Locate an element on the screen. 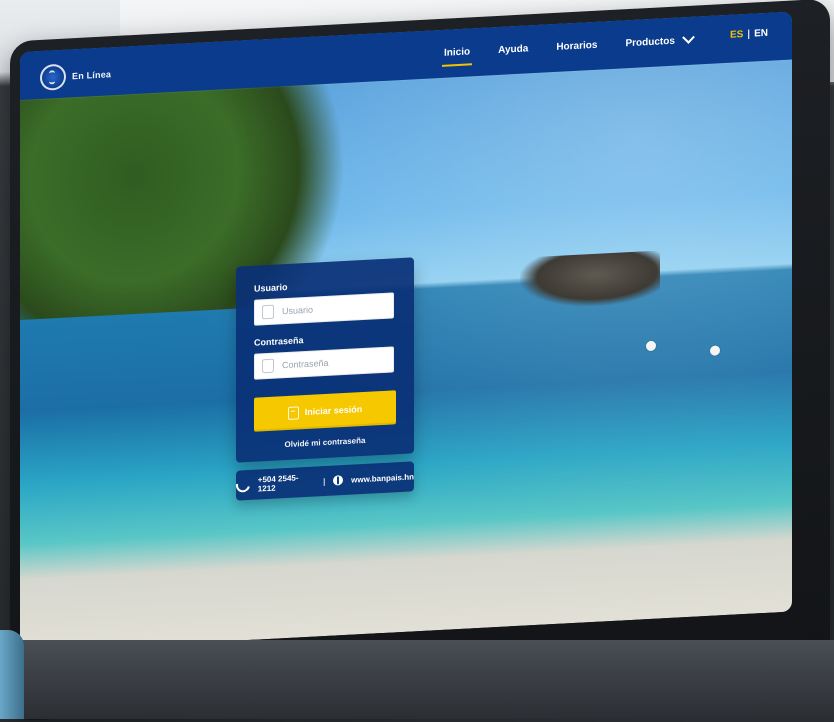 The image size is (834, 722). nav-item-horarios: Horarios is located at coordinates (576, 45).